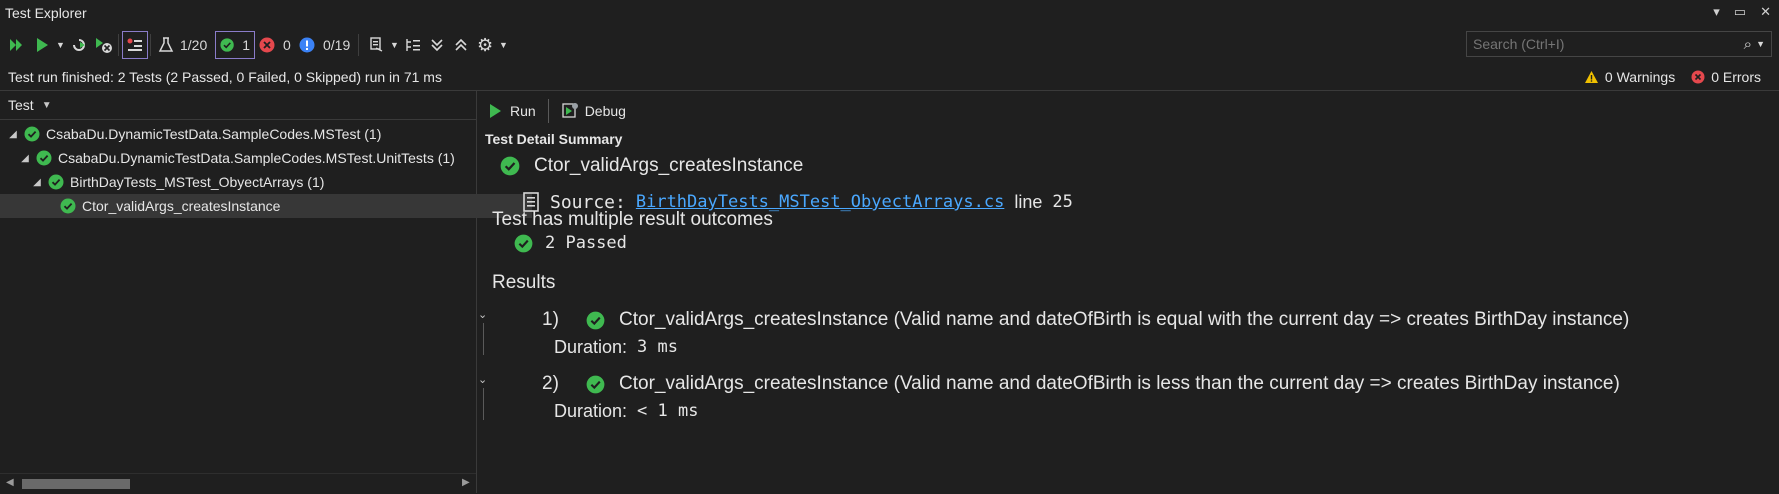  I want to click on close-icon: ✕, so click(1765, 12).